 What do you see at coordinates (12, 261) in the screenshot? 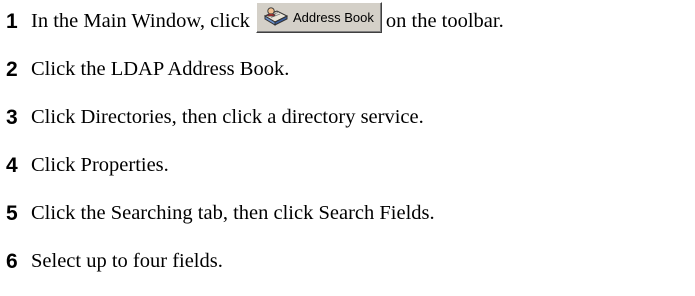
I see `step-number: 6` at bounding box center [12, 261].